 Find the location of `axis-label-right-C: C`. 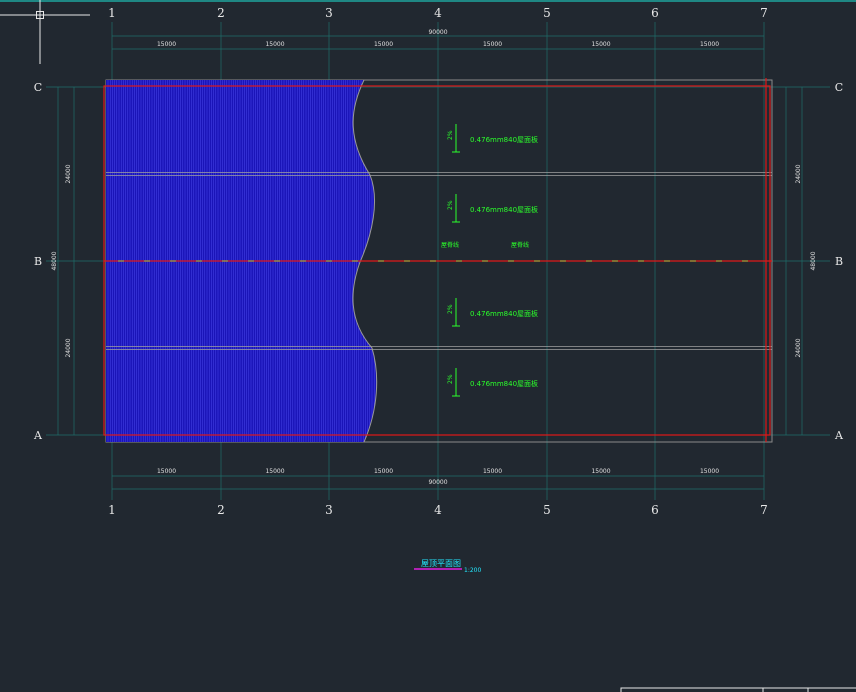

axis-label-right-C: C is located at coordinates (839, 87).